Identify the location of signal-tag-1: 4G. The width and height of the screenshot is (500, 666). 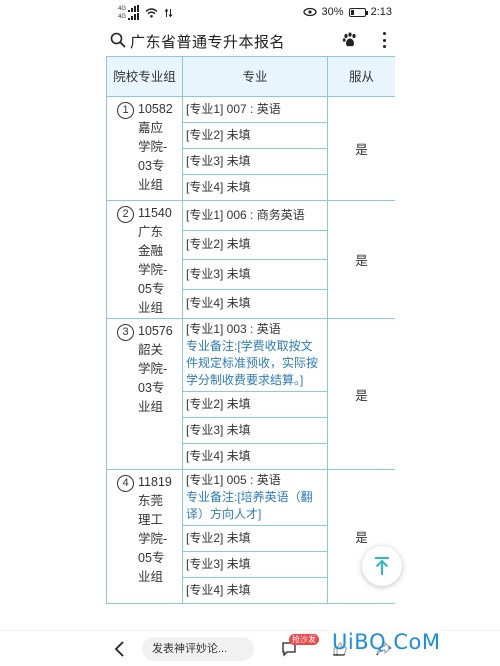
(122, 9).